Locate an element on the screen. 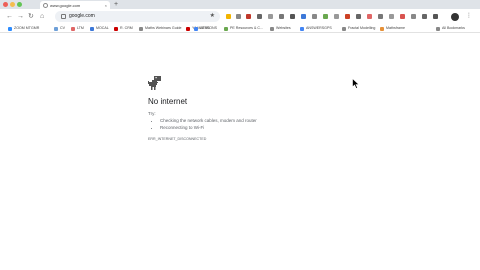 Image resolution: width=480 pixels, height=270 pixels. minimize-window-button is located at coordinates (12, 4).